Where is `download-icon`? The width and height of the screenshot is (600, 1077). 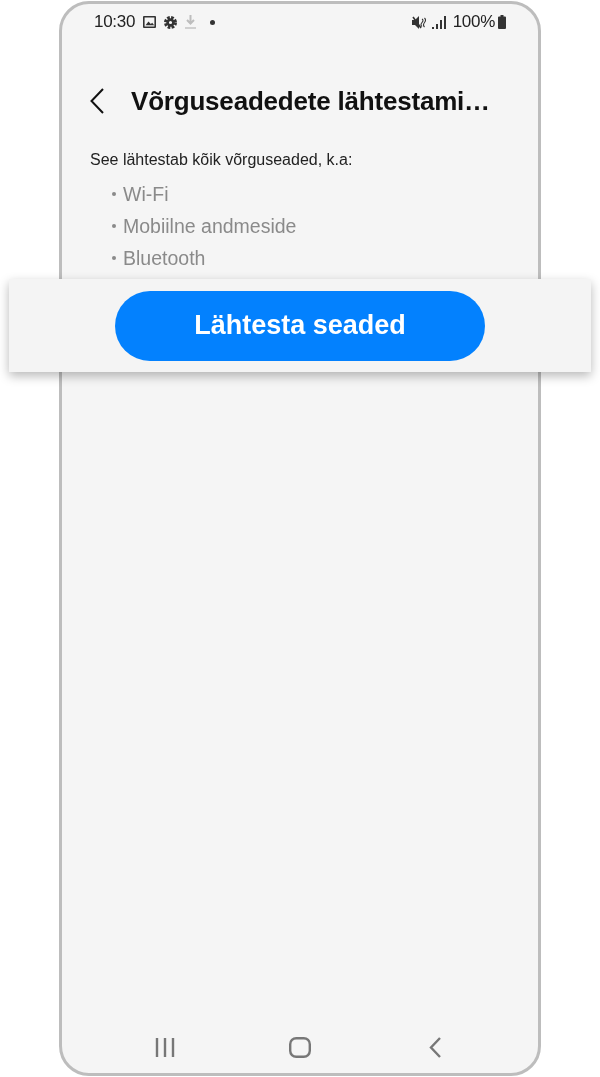
download-icon is located at coordinates (191, 22).